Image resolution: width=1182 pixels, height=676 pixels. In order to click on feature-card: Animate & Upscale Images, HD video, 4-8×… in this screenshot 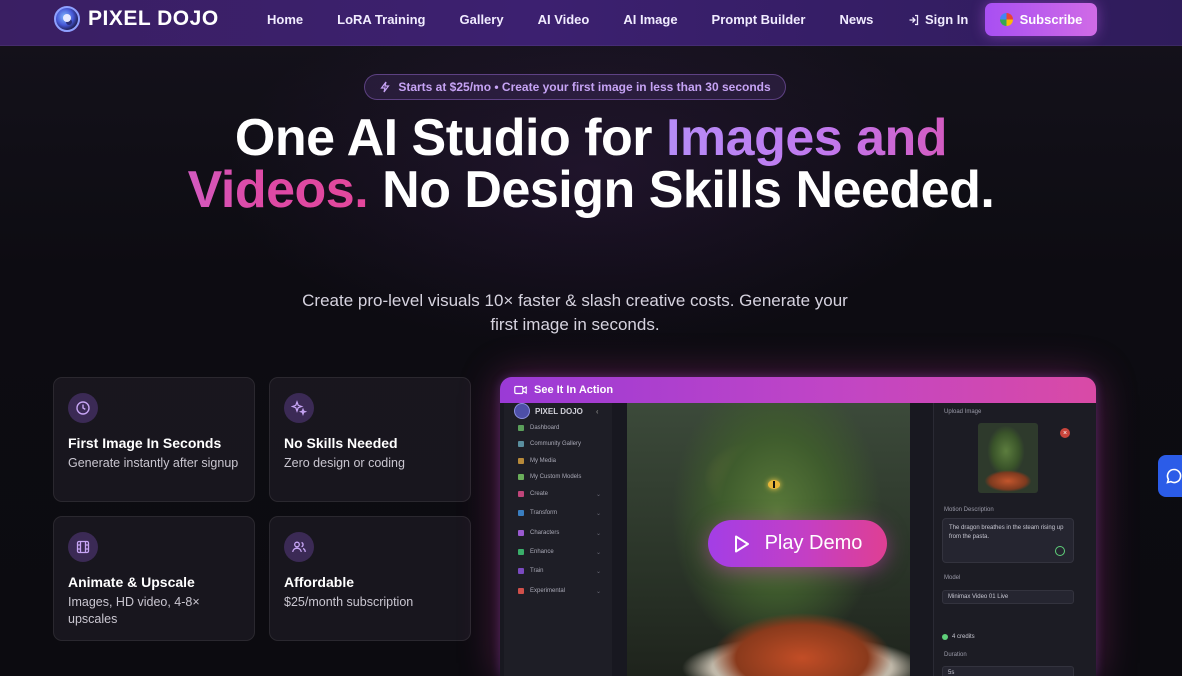, I will do `click(154, 578)`.